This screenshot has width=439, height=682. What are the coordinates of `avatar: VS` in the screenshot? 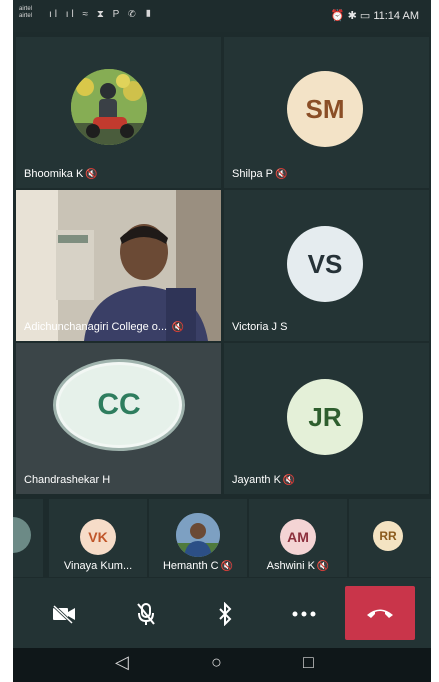 It's located at (325, 264).